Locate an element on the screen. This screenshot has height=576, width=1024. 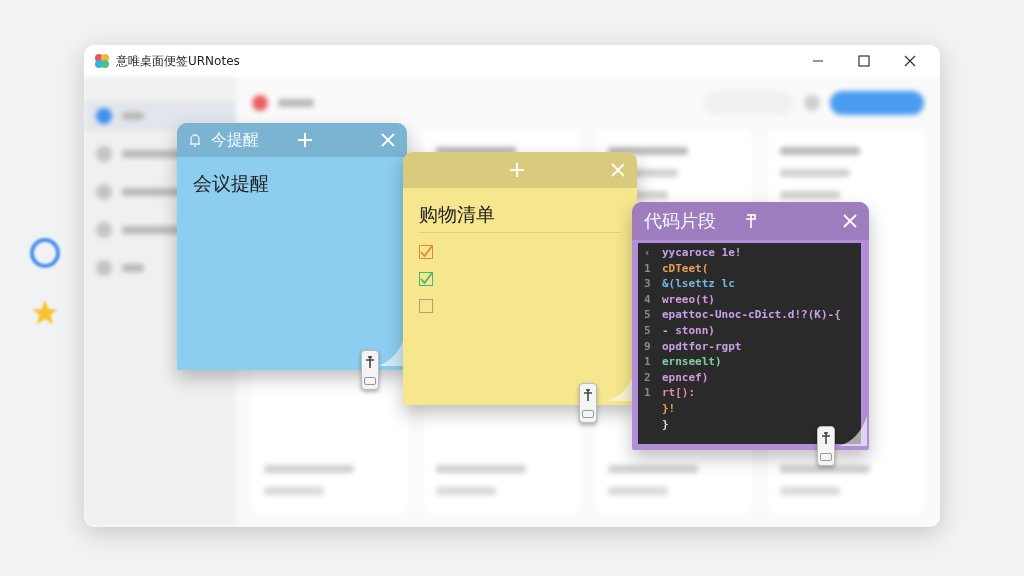
code-line: - stonn) is located at coordinates (688, 330).